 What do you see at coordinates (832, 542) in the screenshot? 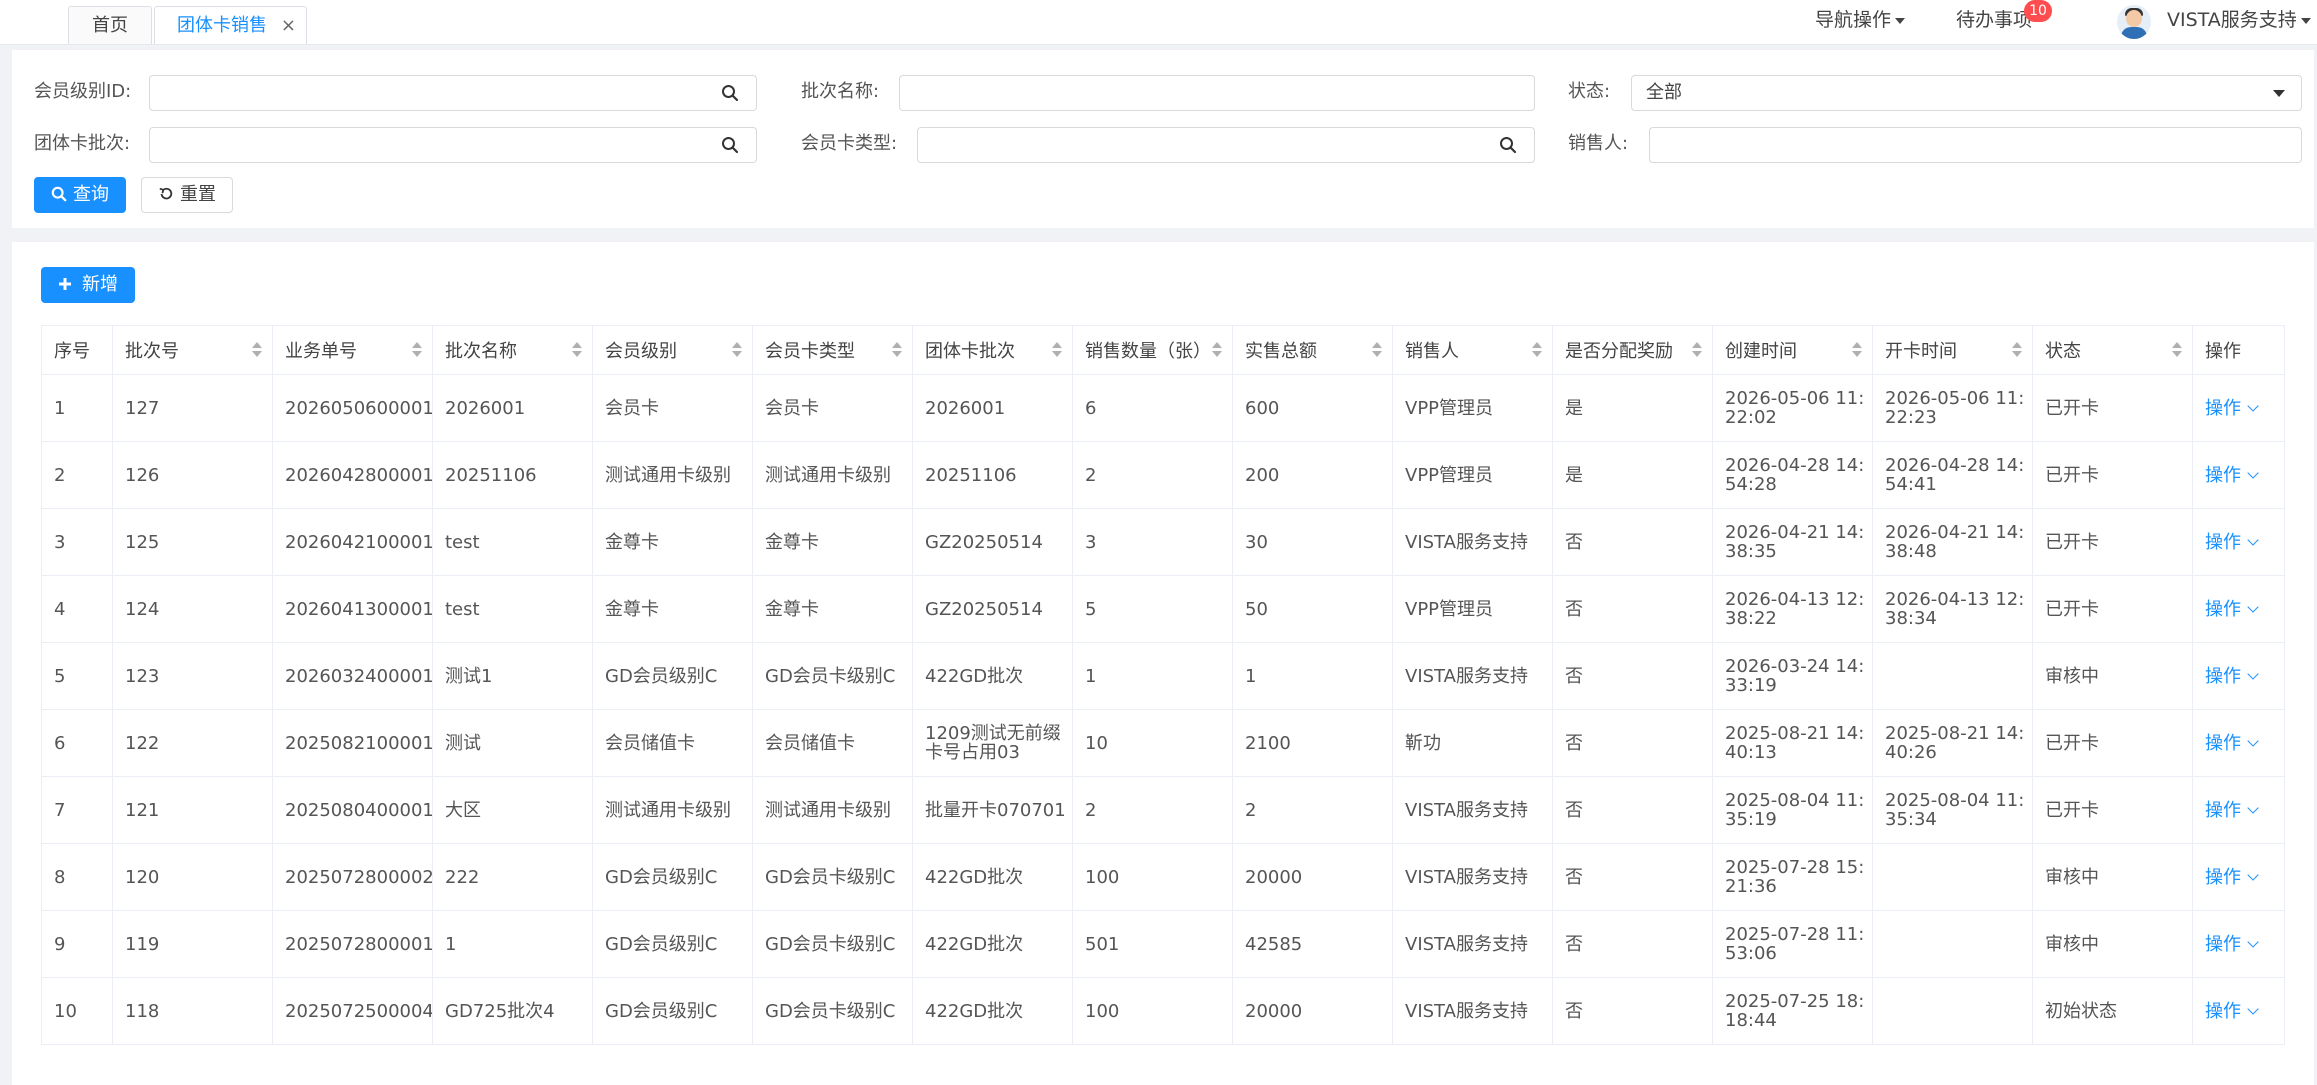
I see `table-cell: 金尊卡` at bounding box center [832, 542].